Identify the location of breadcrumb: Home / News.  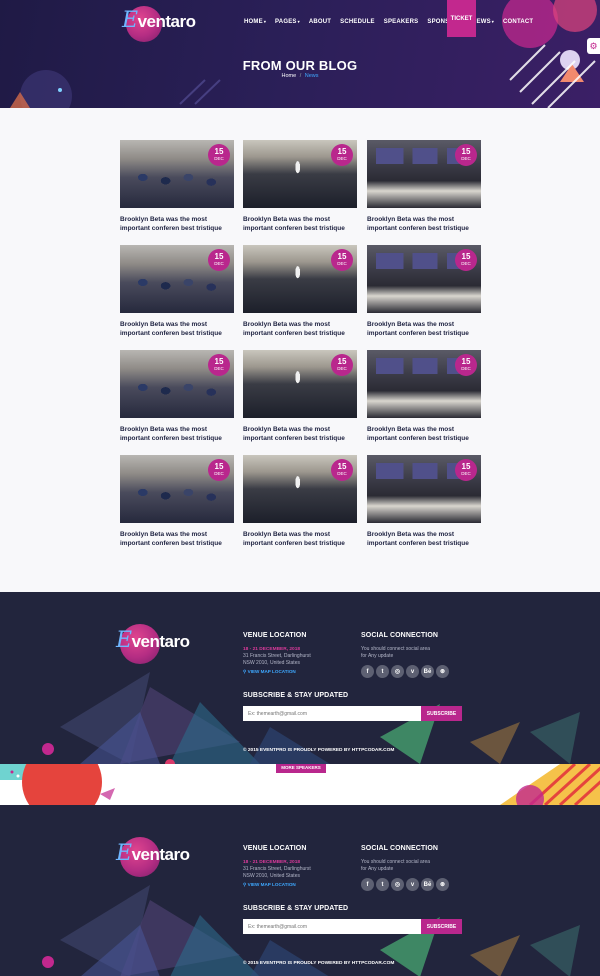
(300, 76).